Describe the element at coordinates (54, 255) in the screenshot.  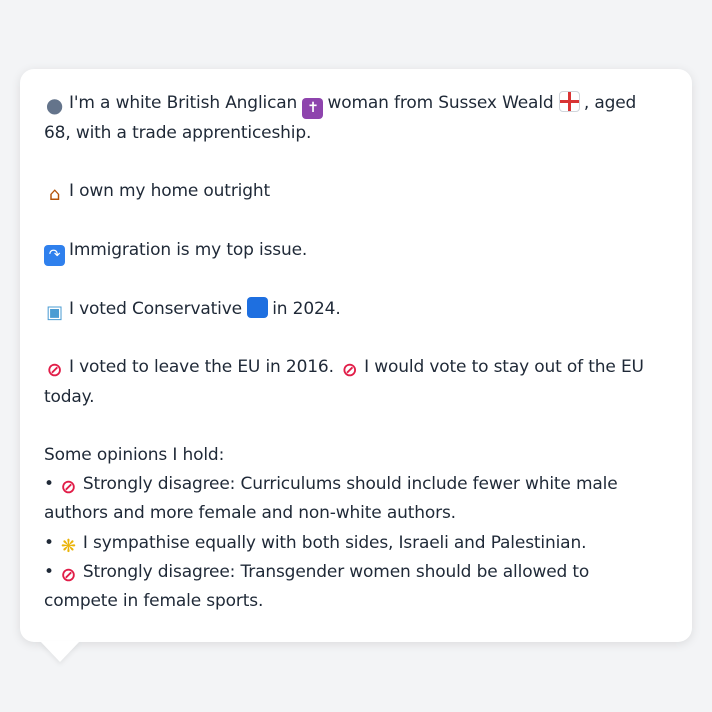
I see `passport-control-icon: ↷` at that location.